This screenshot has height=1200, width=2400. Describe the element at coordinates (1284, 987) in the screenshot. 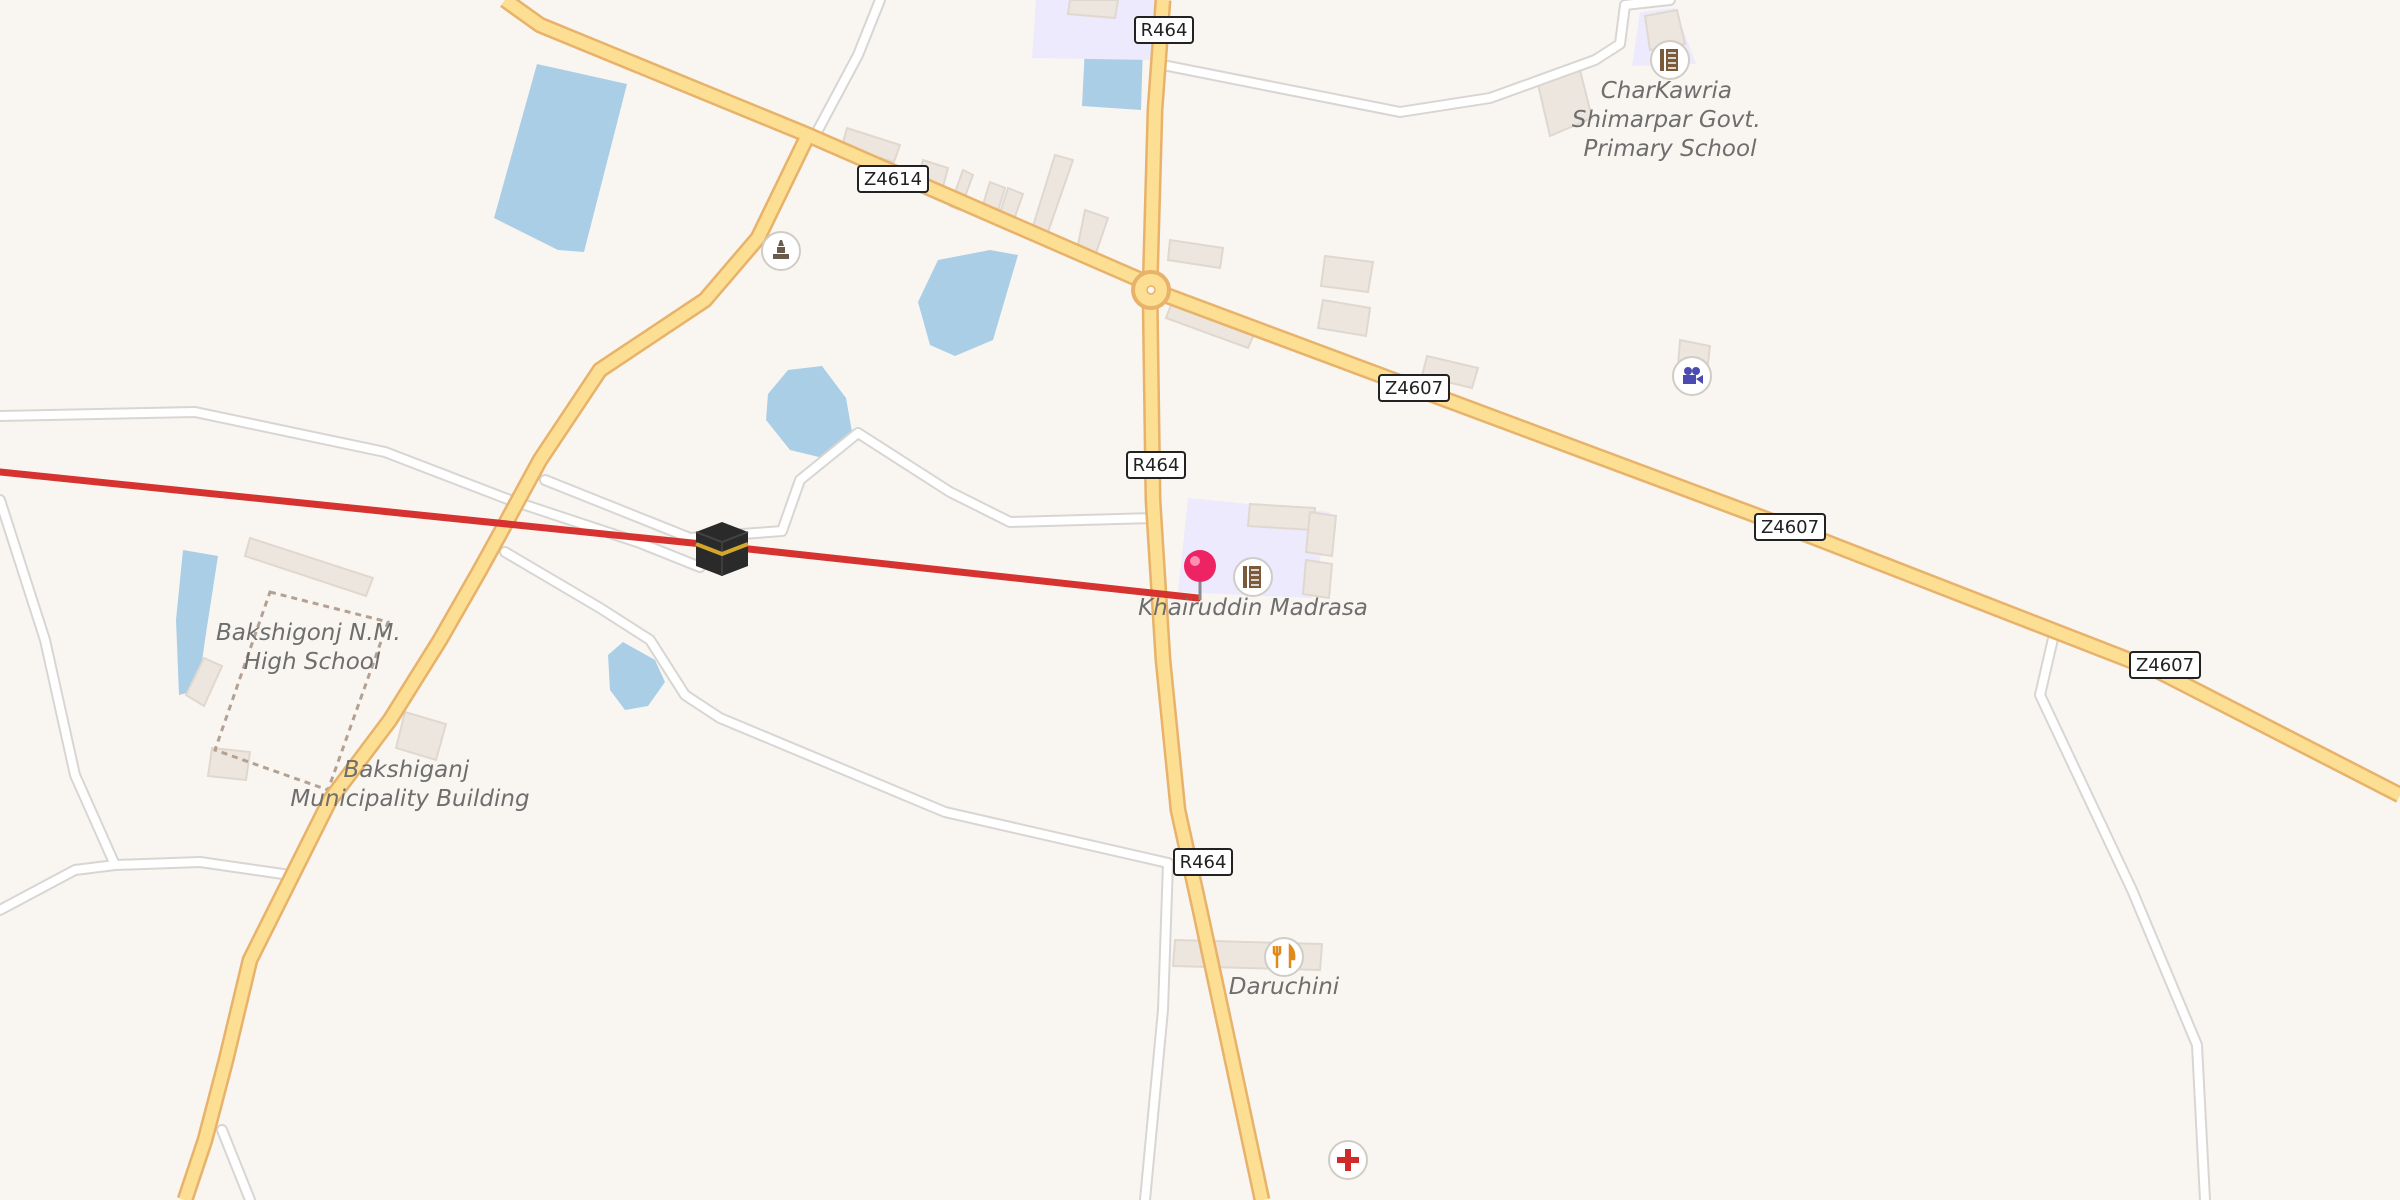

I see `place-label-daruchini: Daruchini` at that location.